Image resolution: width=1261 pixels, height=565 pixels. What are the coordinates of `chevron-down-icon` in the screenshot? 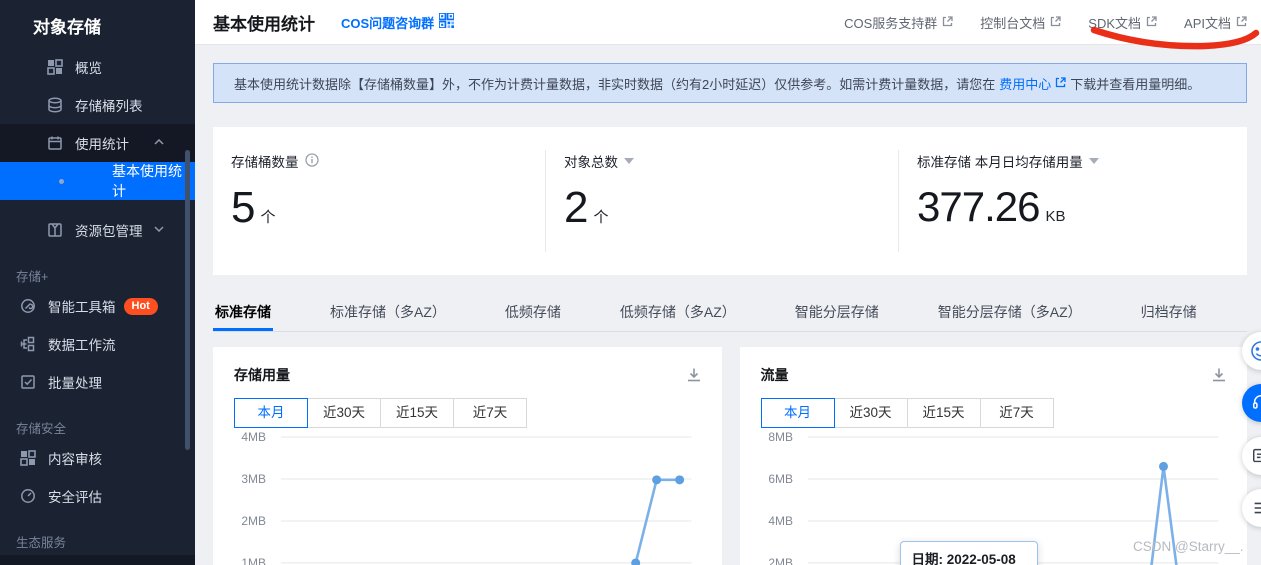 It's located at (159, 230).